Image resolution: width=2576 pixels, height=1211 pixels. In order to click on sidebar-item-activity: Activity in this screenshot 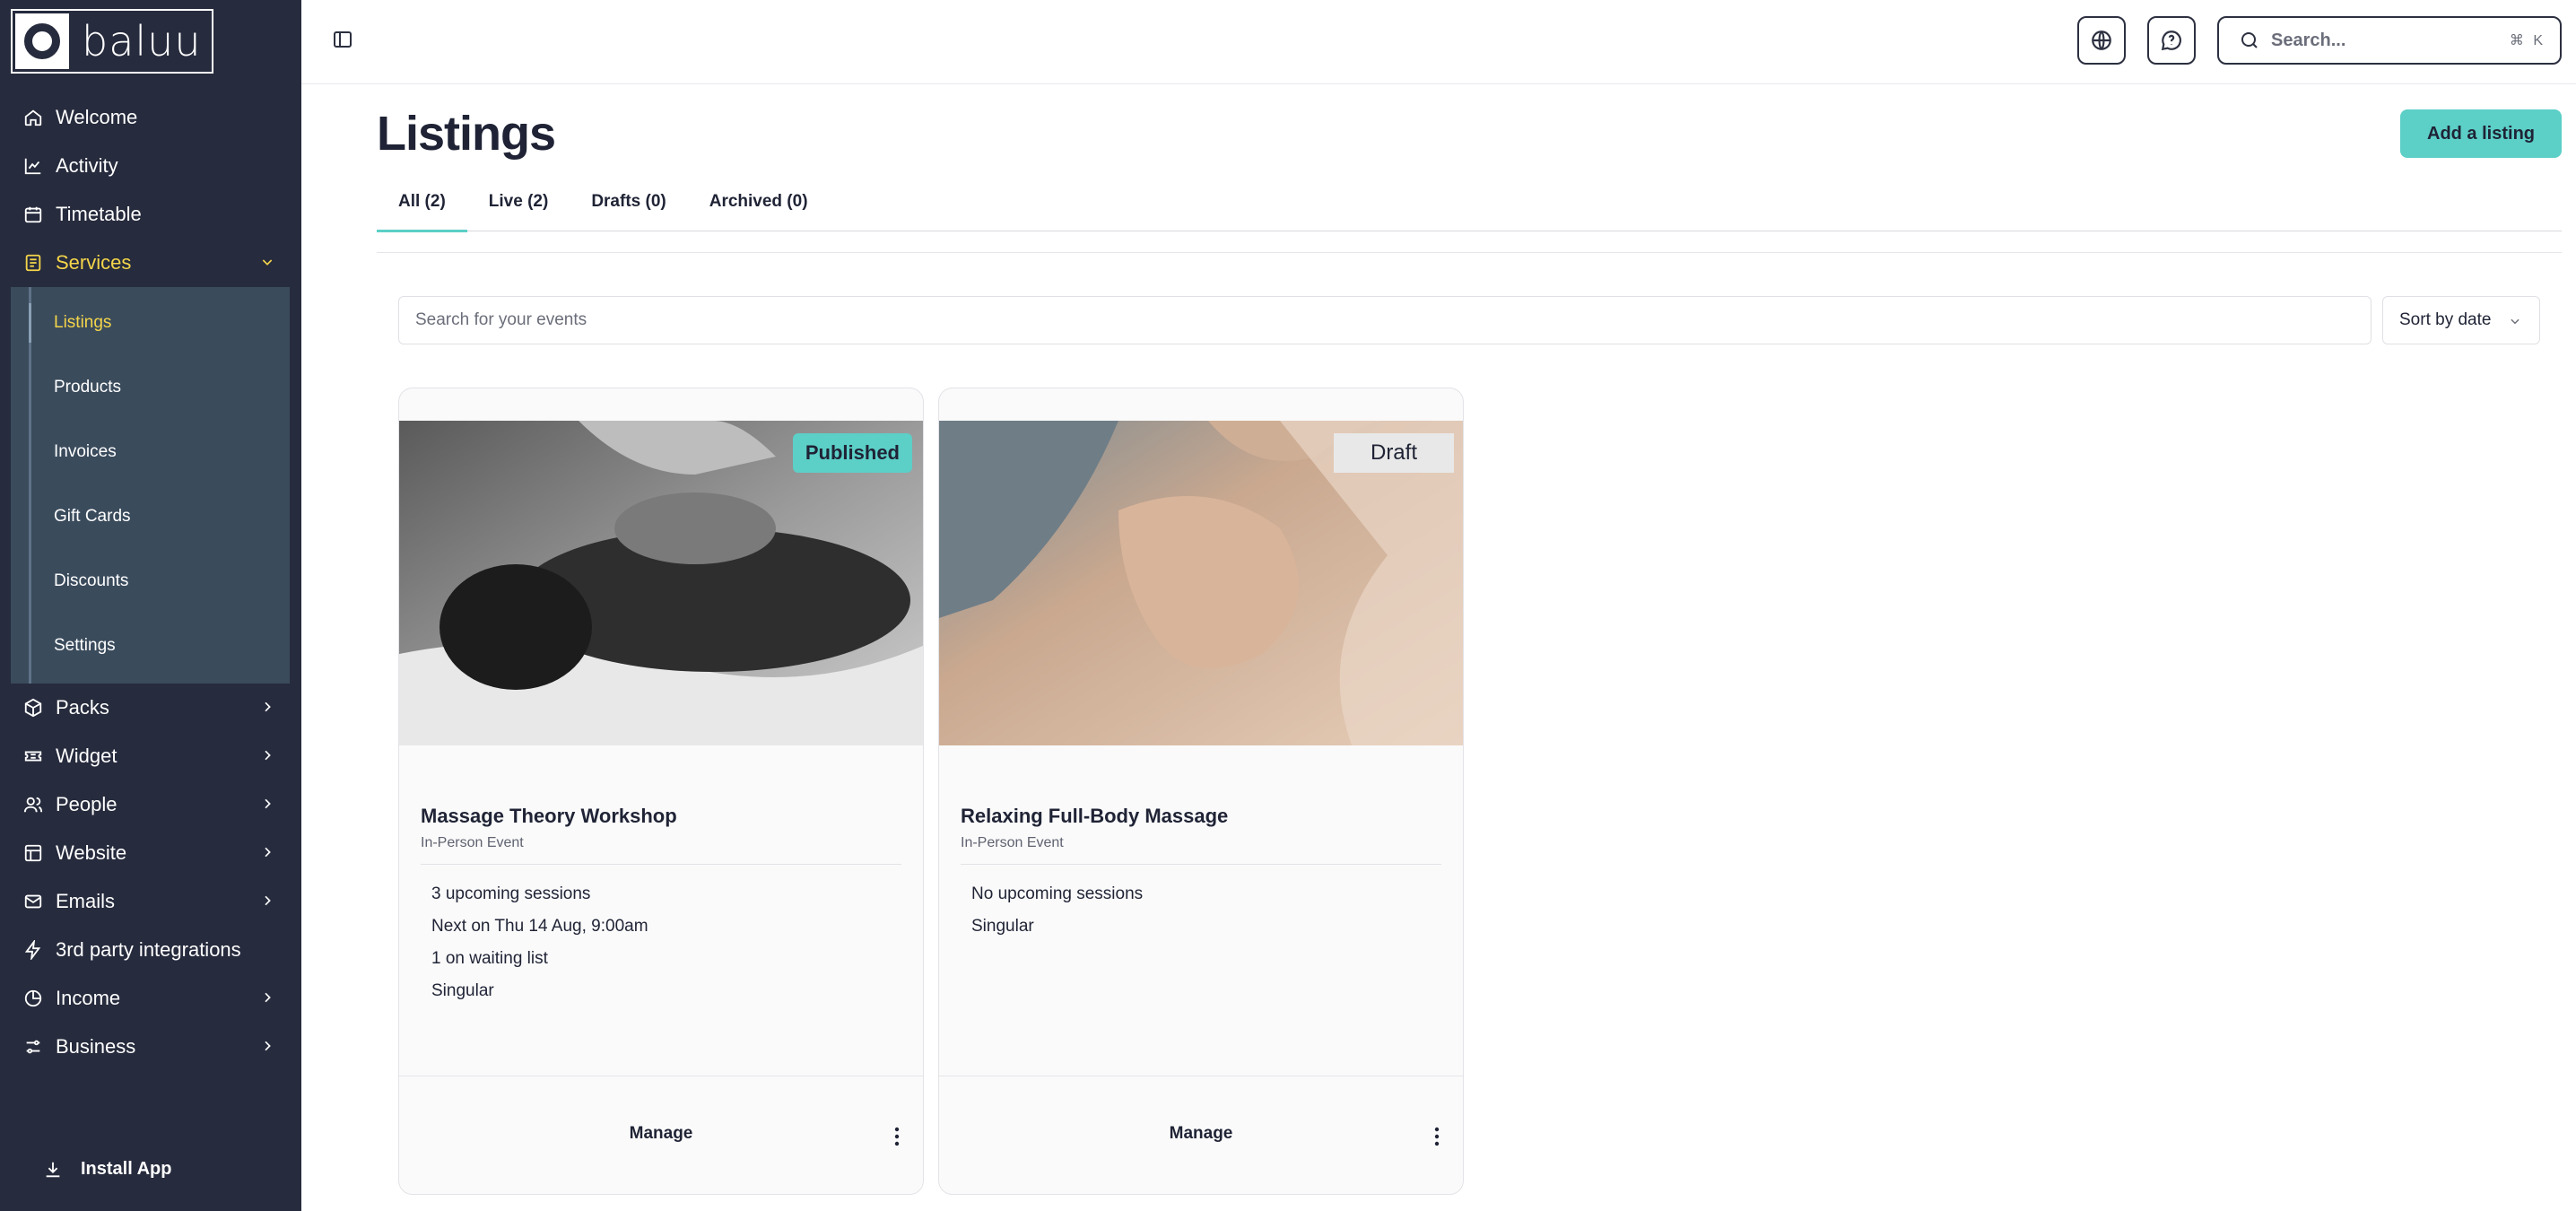, I will do `click(150, 166)`.